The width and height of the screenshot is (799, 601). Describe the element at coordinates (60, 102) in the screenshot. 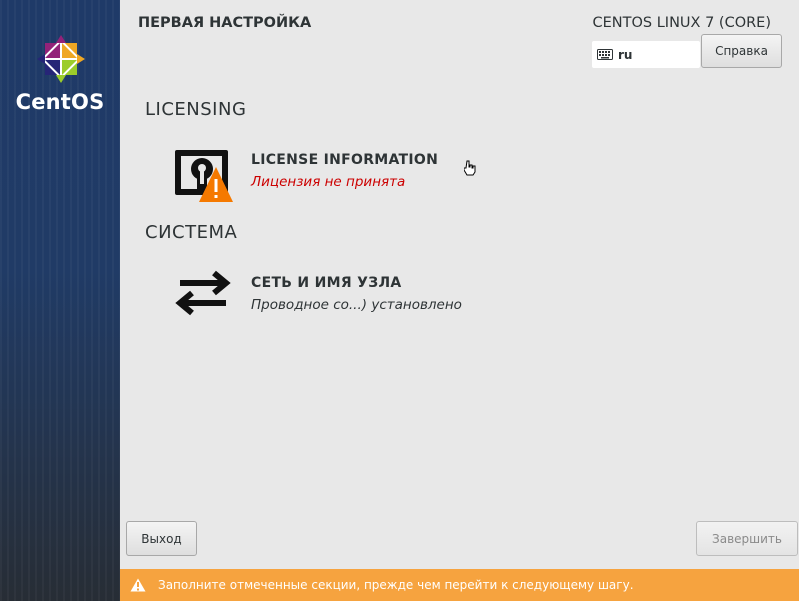

I see `brand-name: CentOS` at that location.